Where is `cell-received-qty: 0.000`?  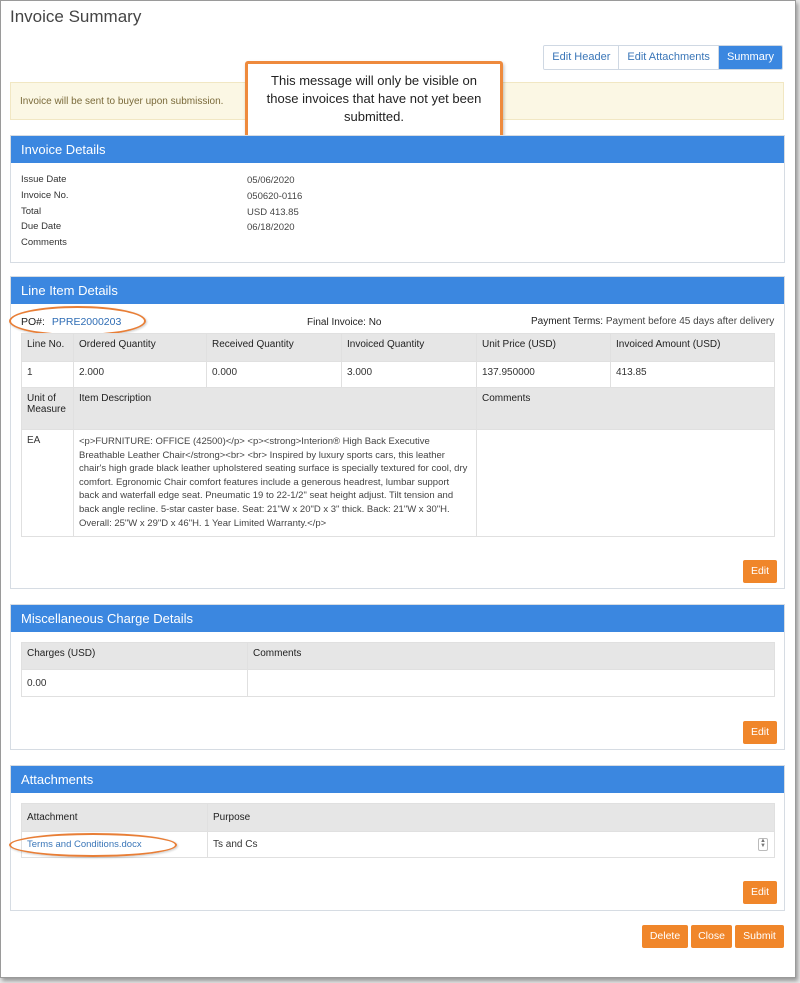 cell-received-qty: 0.000 is located at coordinates (274, 374).